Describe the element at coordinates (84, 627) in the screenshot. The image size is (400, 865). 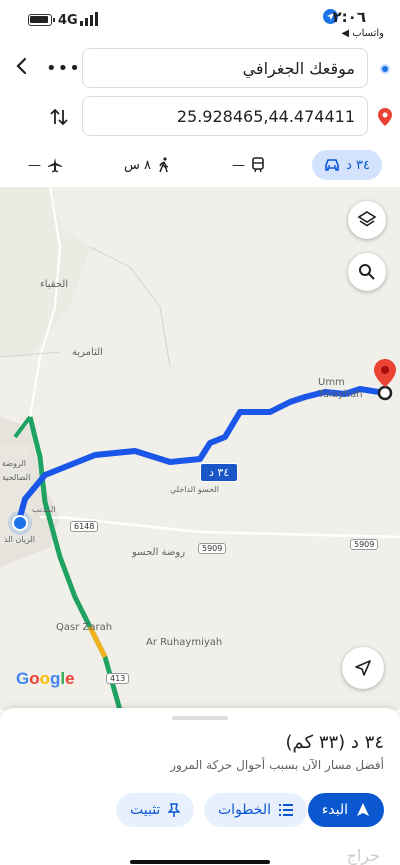
I see `map-label-qasr-zarah: Qasr Zarah` at that location.